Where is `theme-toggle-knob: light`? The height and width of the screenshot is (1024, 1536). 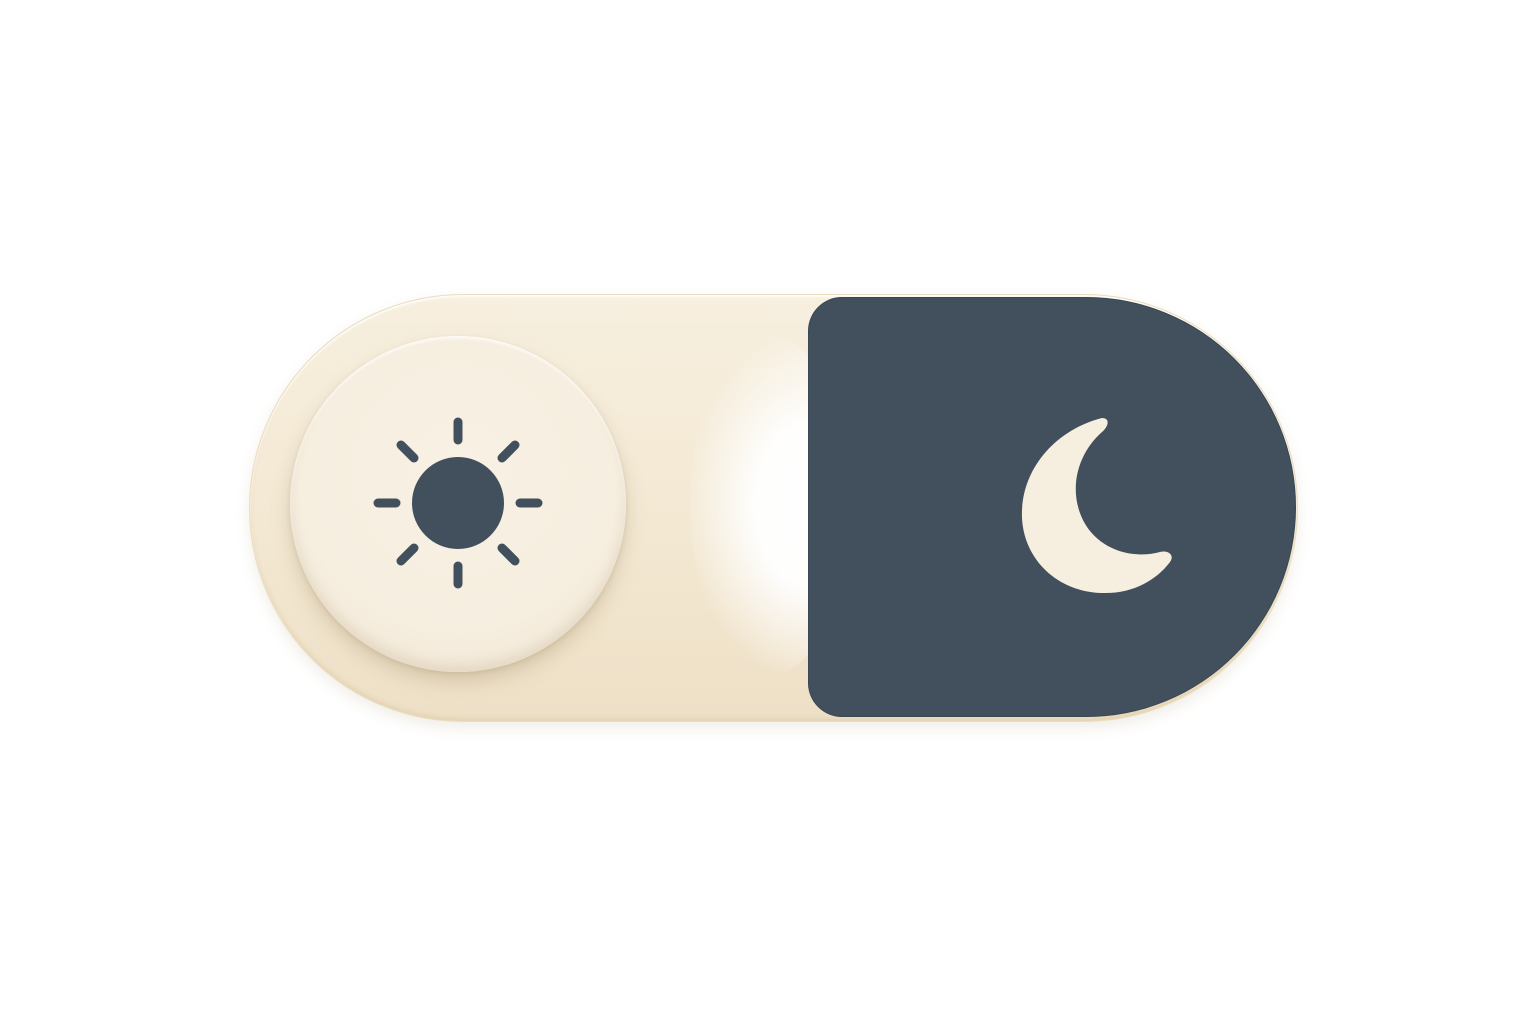 theme-toggle-knob: light is located at coordinates (458, 504).